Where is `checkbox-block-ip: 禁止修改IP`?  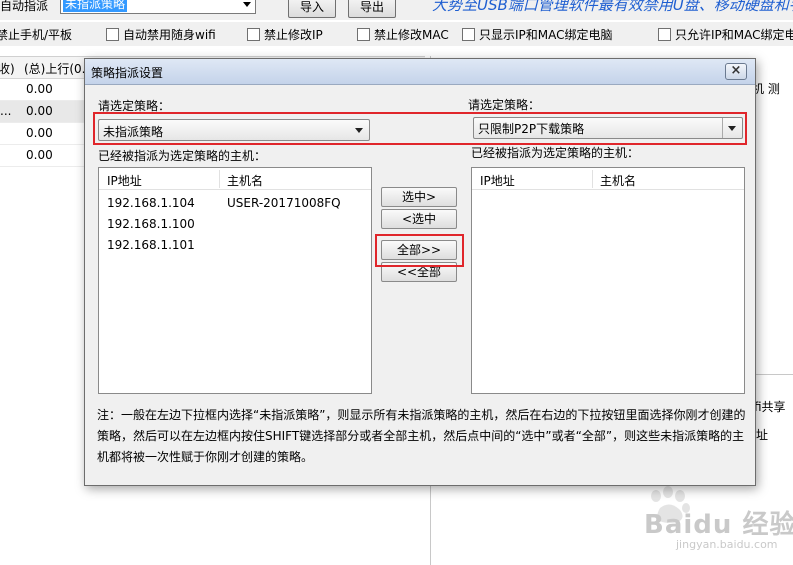
checkbox-block-ip: 禁止修改IP is located at coordinates (285, 34).